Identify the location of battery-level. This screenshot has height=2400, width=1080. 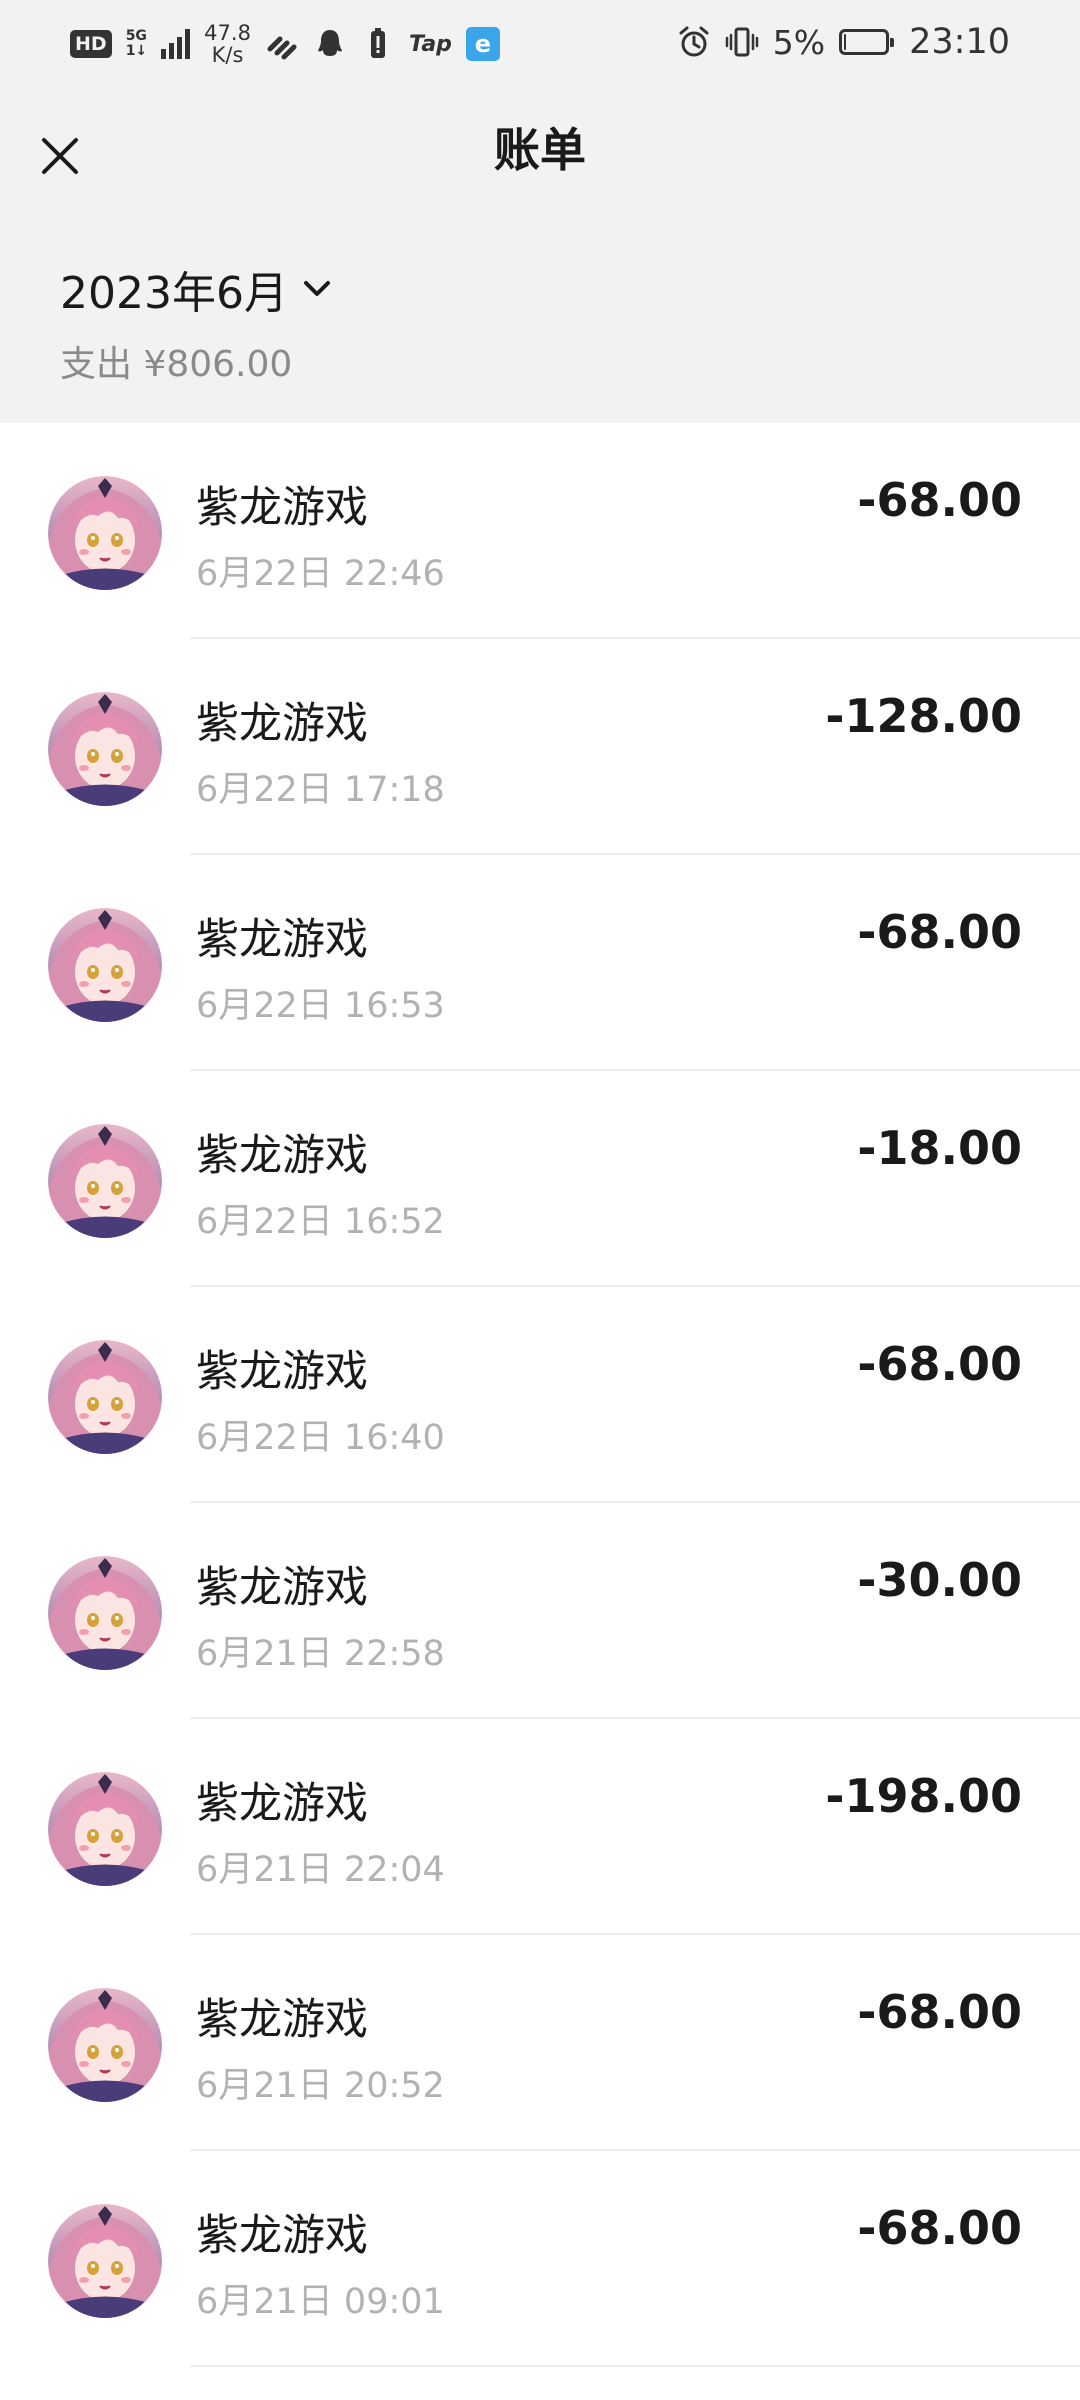
(845, 42).